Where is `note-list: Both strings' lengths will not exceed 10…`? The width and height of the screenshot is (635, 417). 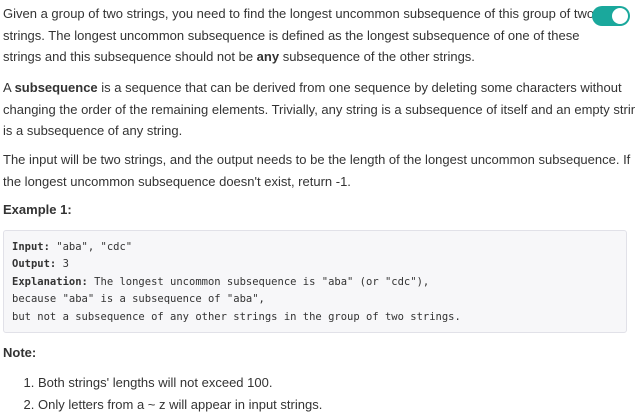
note-list: Both strings' lengths will not exceed 10… is located at coordinates (314, 393).